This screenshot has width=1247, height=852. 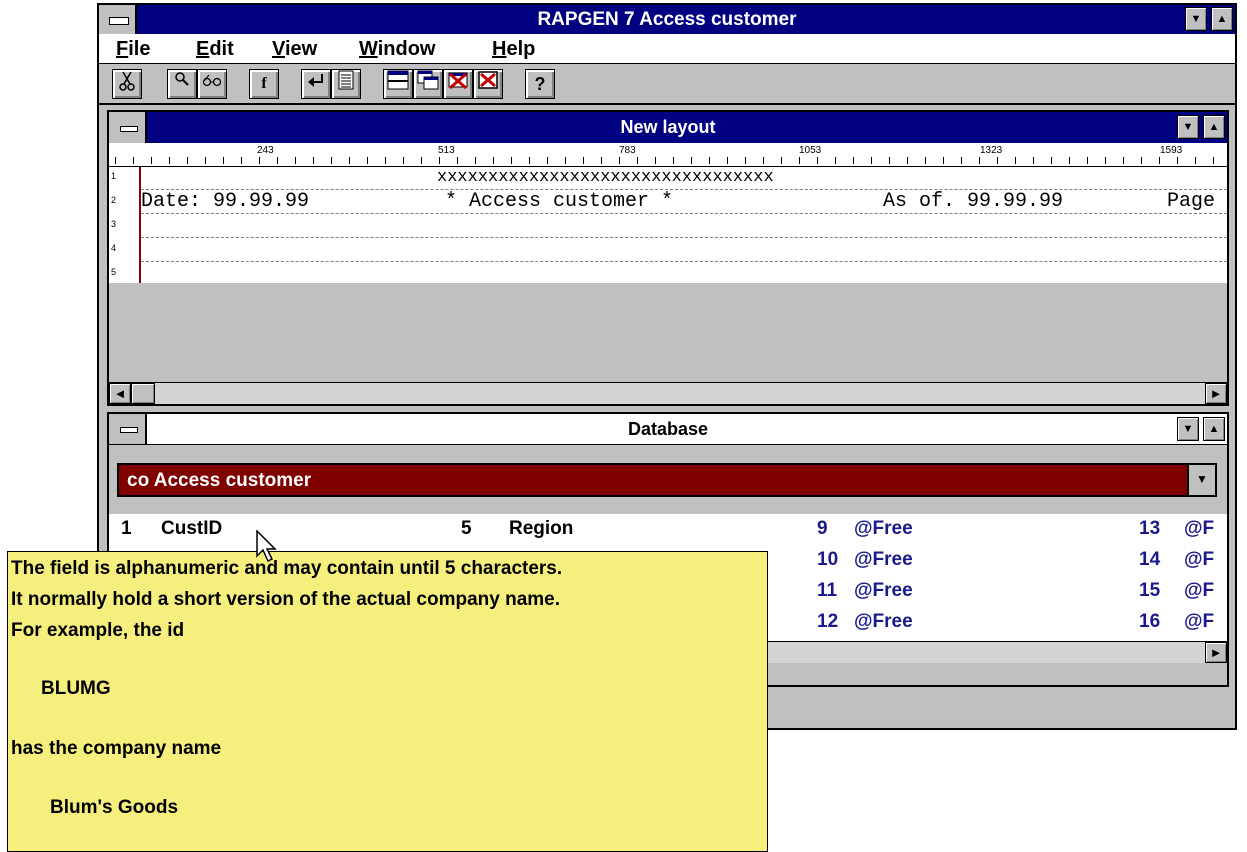 What do you see at coordinates (143, 393) in the screenshot?
I see `scroll-thumb` at bounding box center [143, 393].